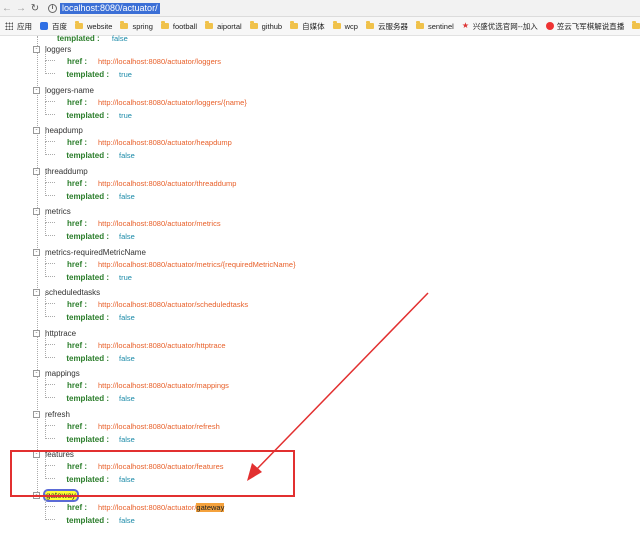 This screenshot has width=640, height=537. What do you see at coordinates (16, 26) in the screenshot?
I see `bookmark-item: 应用` at bounding box center [16, 26].